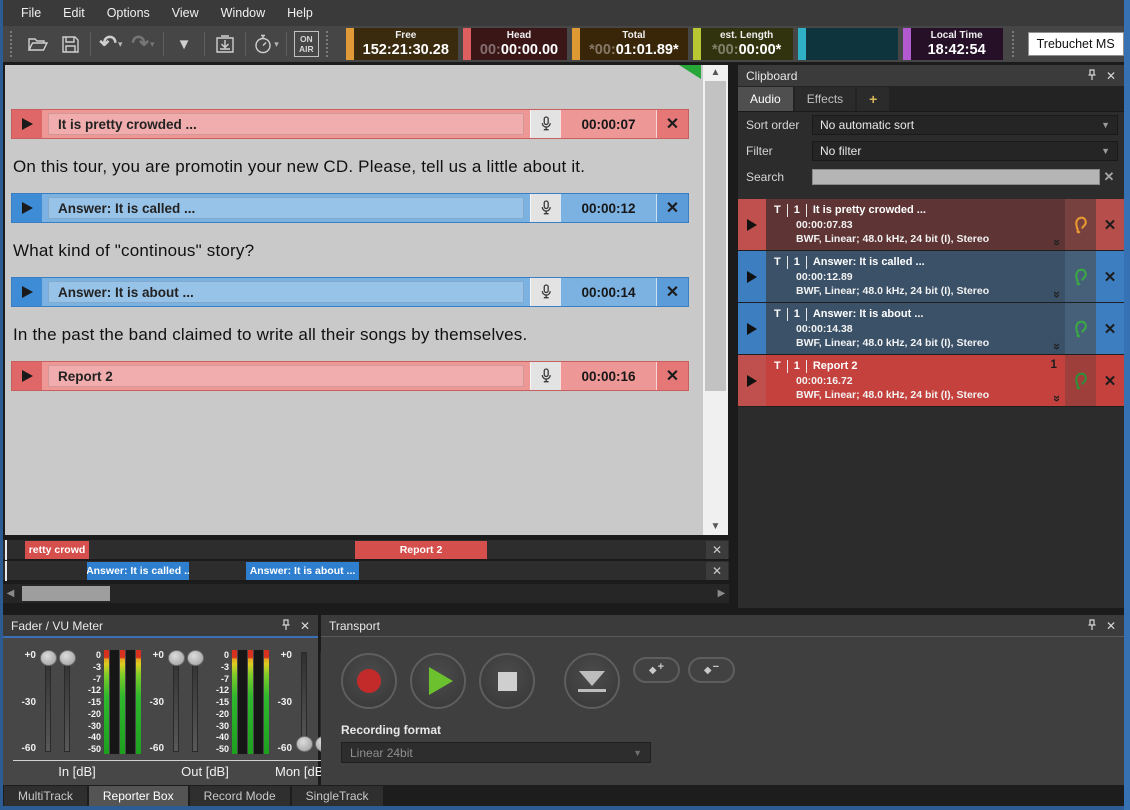  Describe the element at coordinates (825, 99) in the screenshot. I see `clipboard-tab-effects: Effects` at that location.